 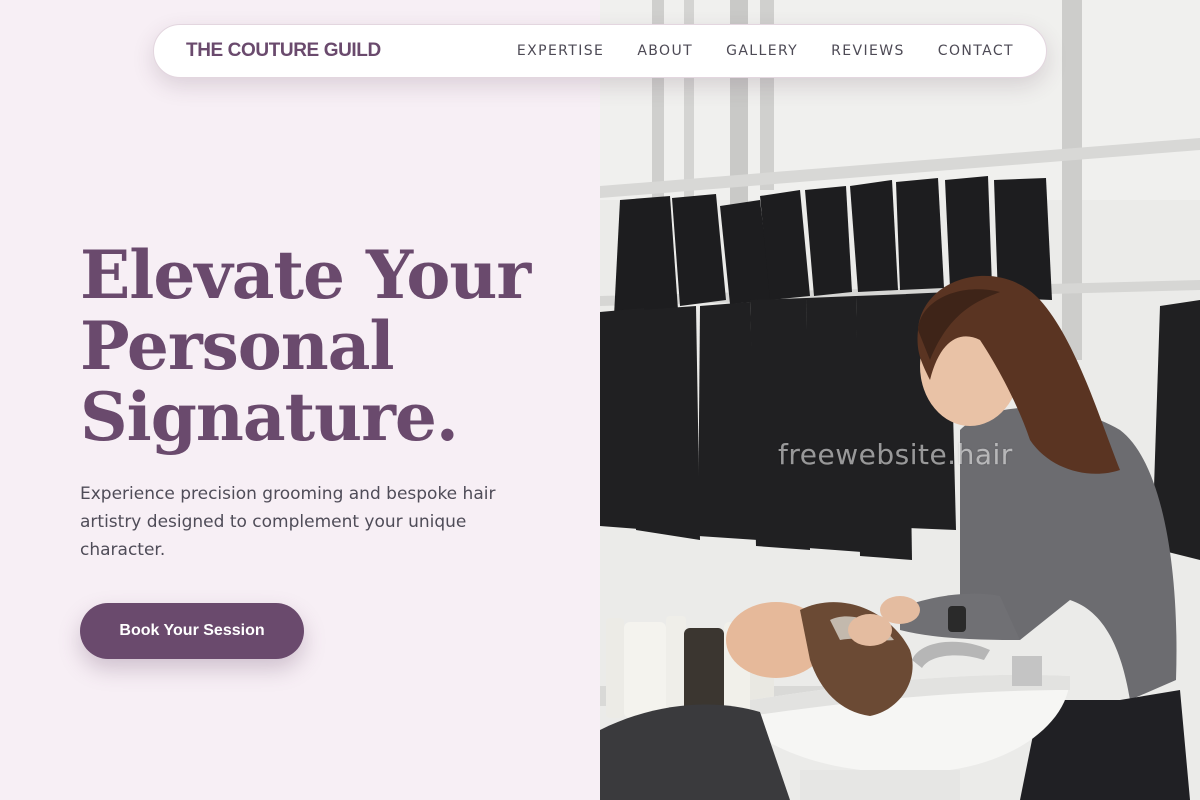 I want to click on nav-link-about: ABOUT, so click(x=665, y=51).